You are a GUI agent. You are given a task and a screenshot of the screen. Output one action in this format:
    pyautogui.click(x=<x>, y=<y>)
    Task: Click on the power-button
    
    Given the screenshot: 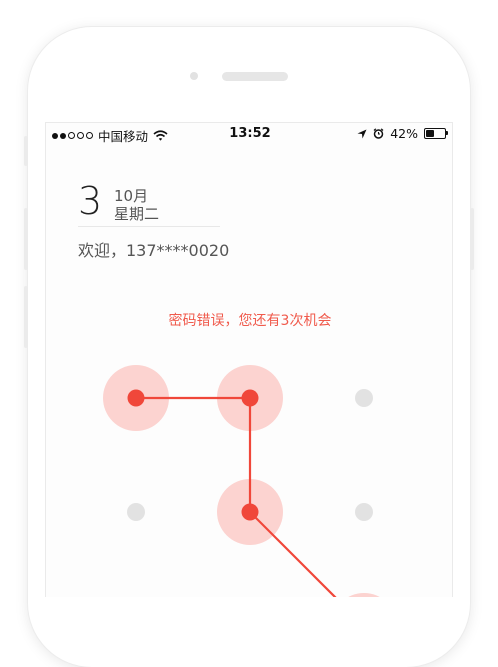 What is the action you would take?
    pyautogui.click(x=472, y=239)
    